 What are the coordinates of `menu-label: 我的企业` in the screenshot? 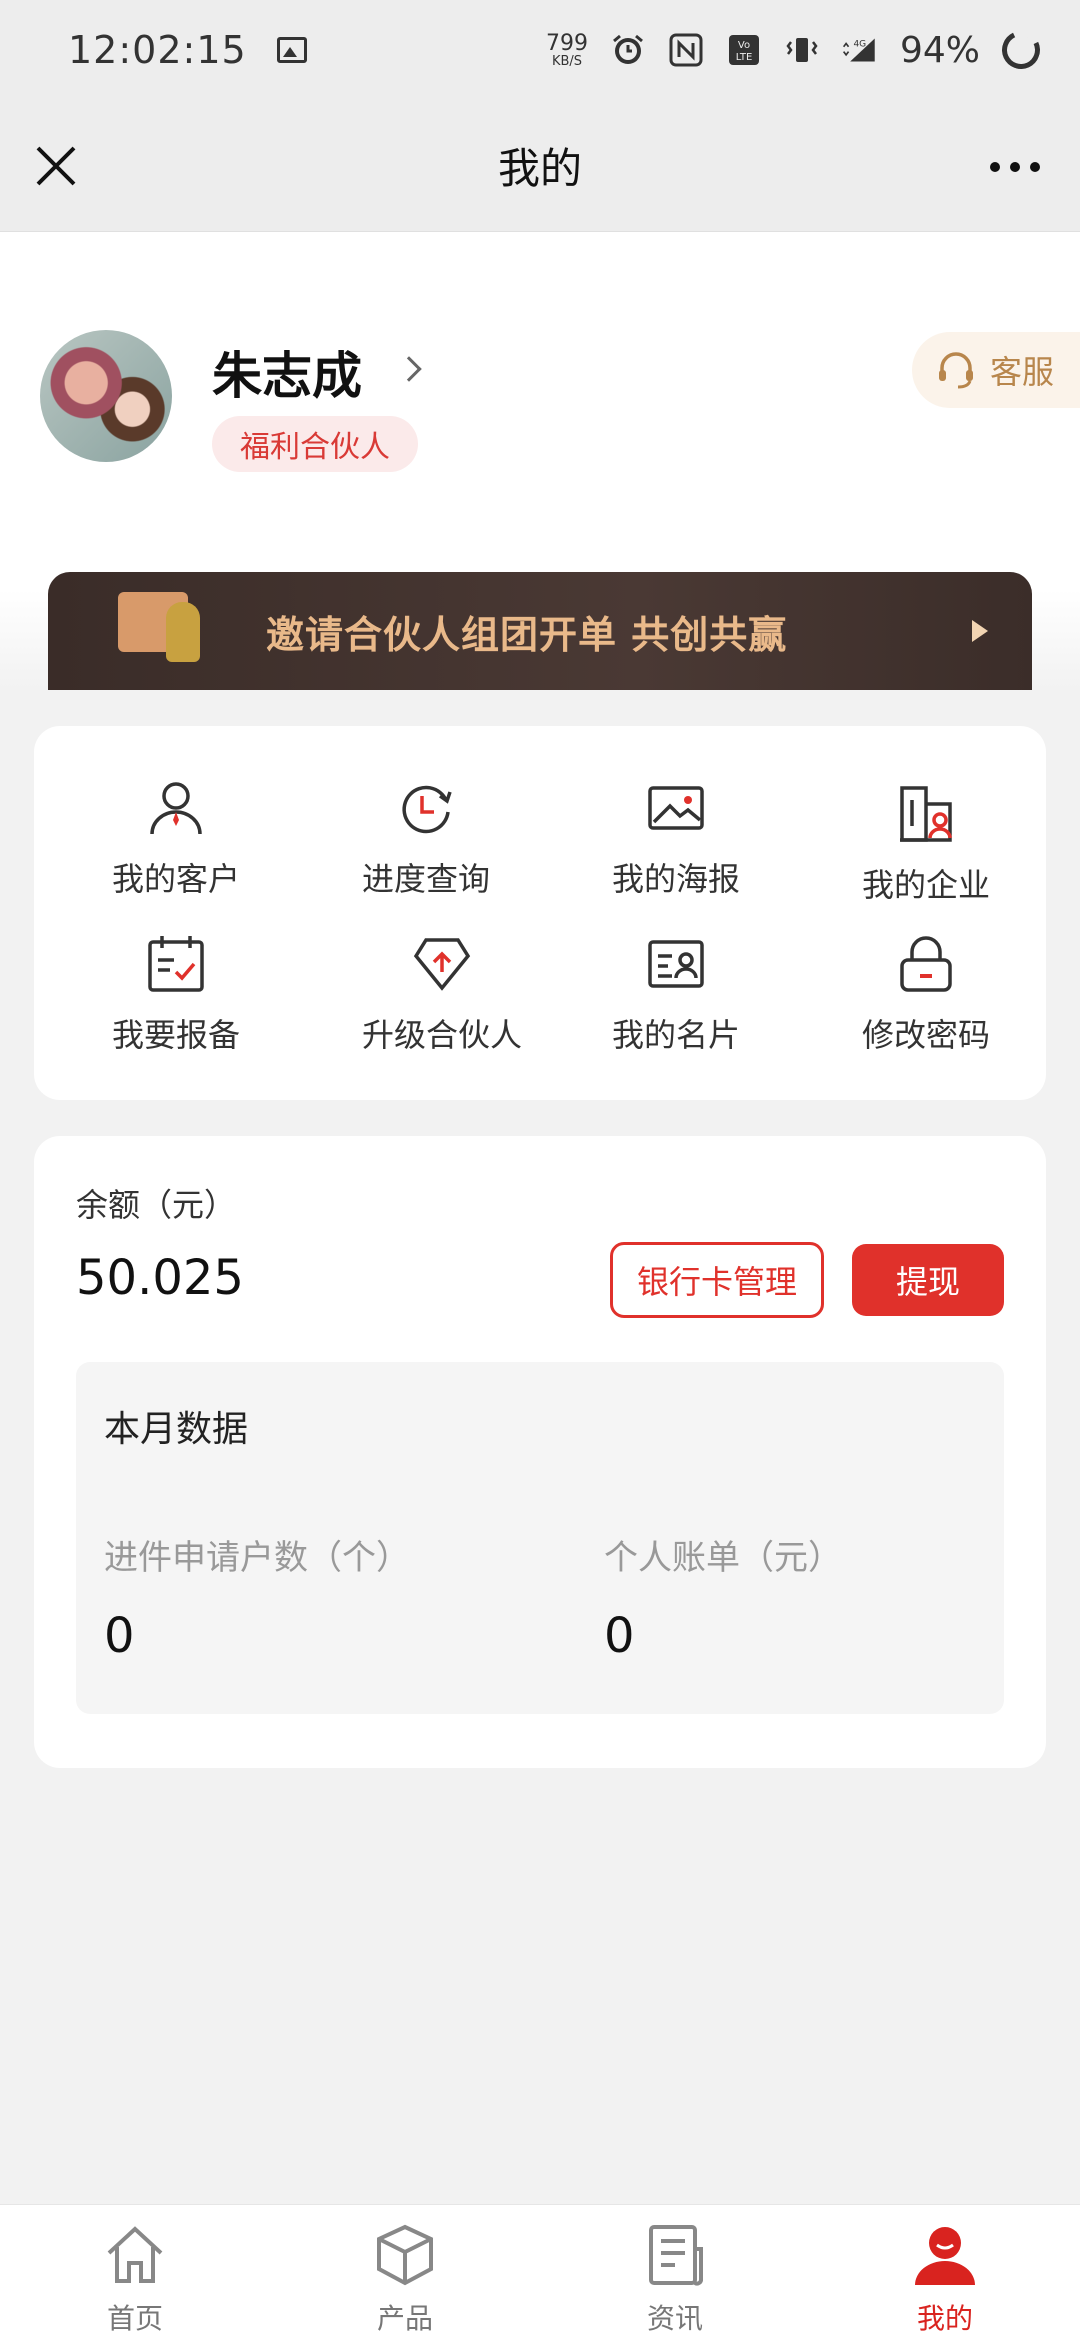 It's located at (925, 885).